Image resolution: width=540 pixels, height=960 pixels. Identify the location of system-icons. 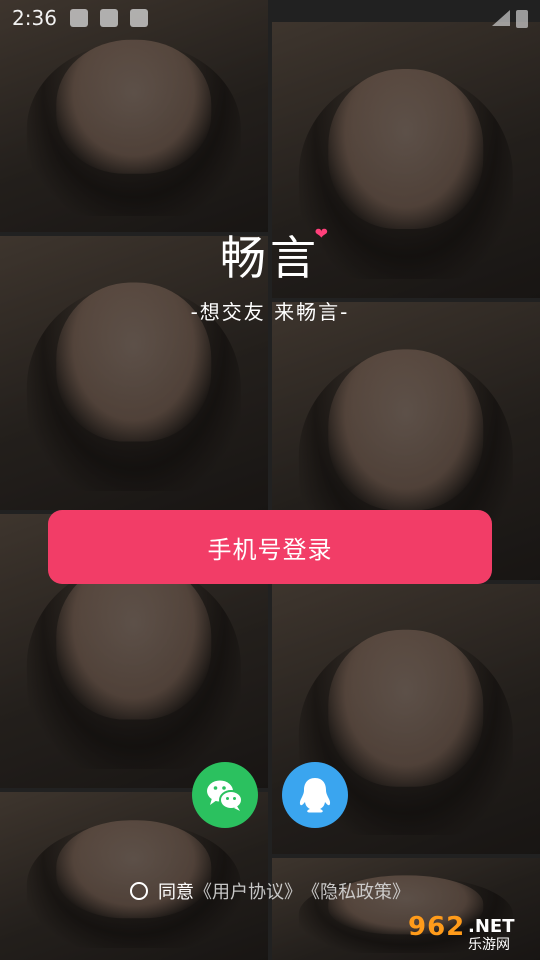
(510, 19).